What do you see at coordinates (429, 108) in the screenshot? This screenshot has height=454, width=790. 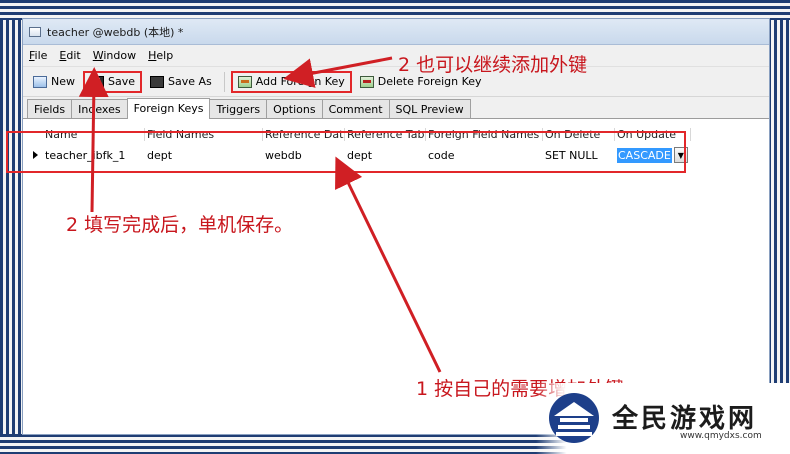 I see `tab-sql-preview: SQL Preview` at bounding box center [429, 108].